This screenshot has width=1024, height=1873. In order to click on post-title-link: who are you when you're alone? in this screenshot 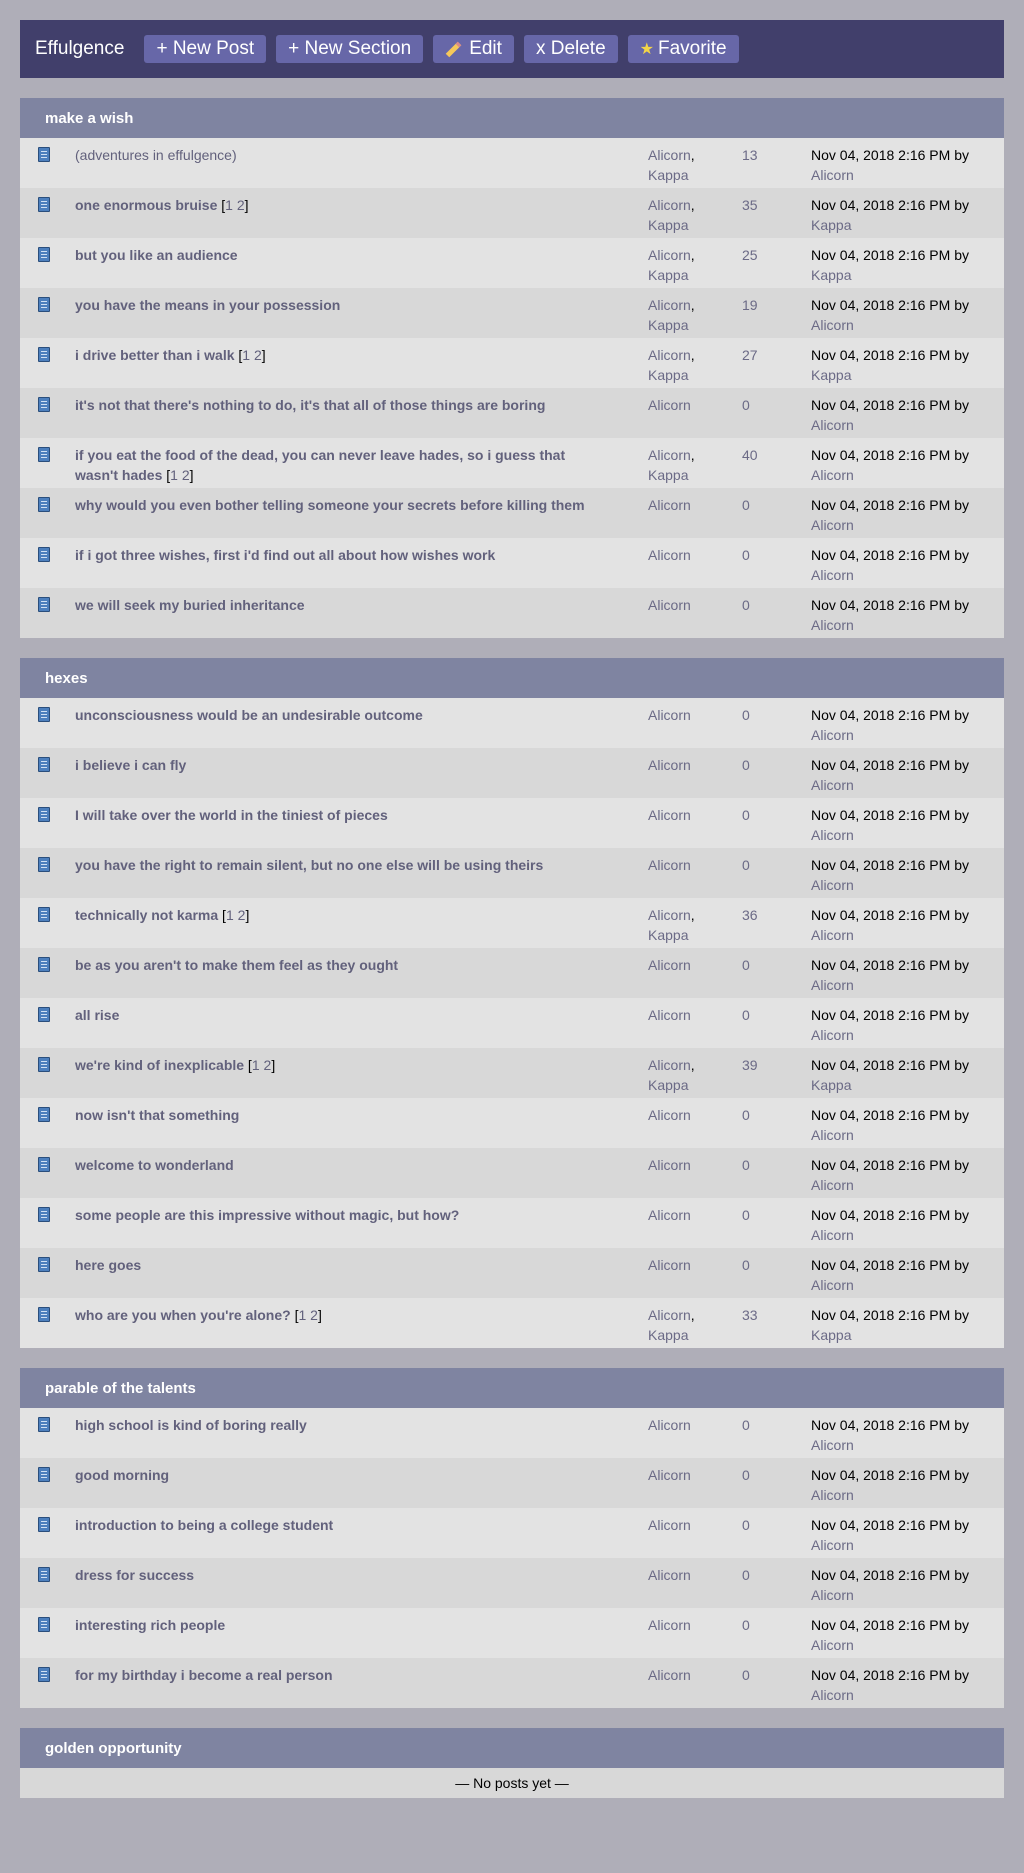, I will do `click(183, 1315)`.